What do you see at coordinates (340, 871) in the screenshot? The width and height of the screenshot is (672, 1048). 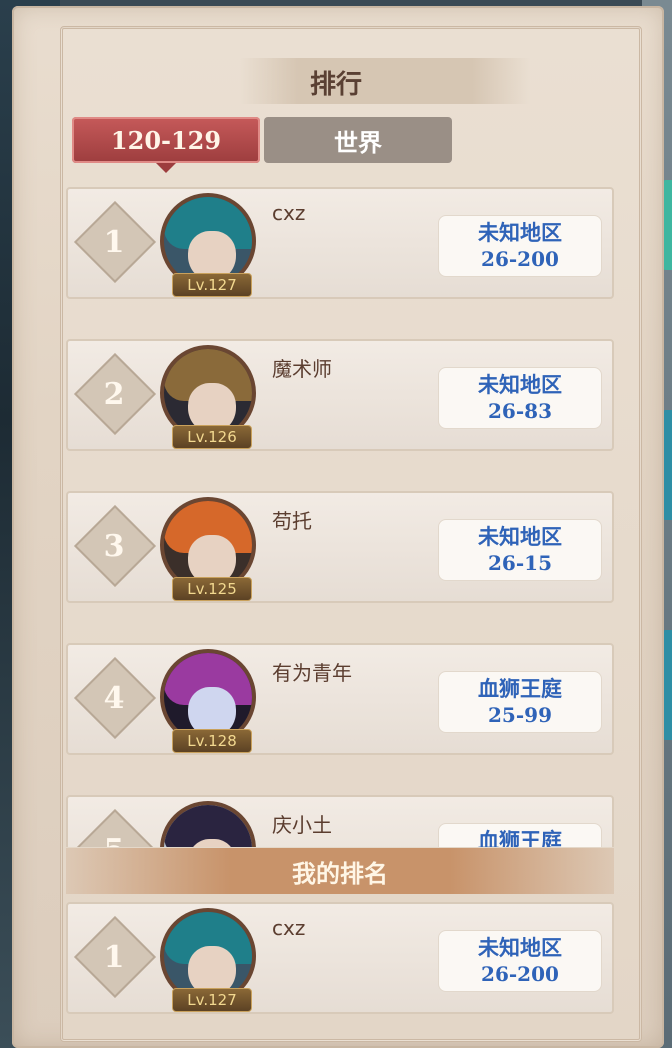 I see `my-ranking-header: 我的排名` at bounding box center [340, 871].